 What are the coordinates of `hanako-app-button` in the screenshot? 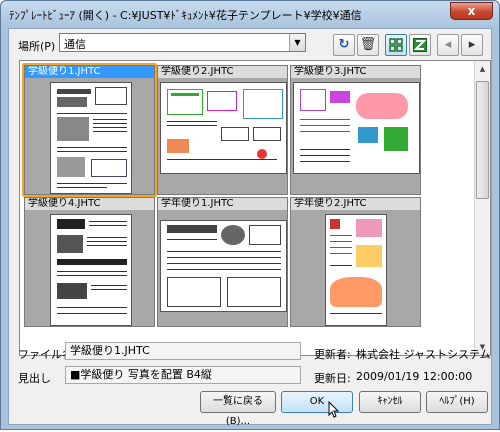 It's located at (420, 45).